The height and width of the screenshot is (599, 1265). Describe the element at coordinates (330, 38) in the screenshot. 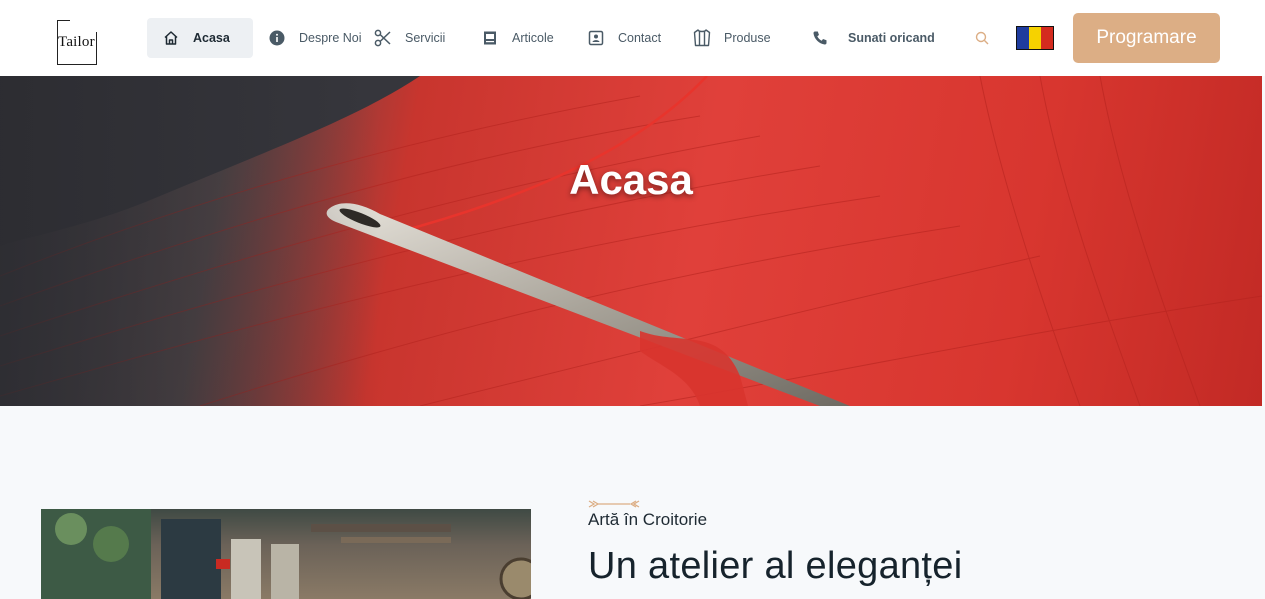

I see `nav-label: Despre Noi` at that location.